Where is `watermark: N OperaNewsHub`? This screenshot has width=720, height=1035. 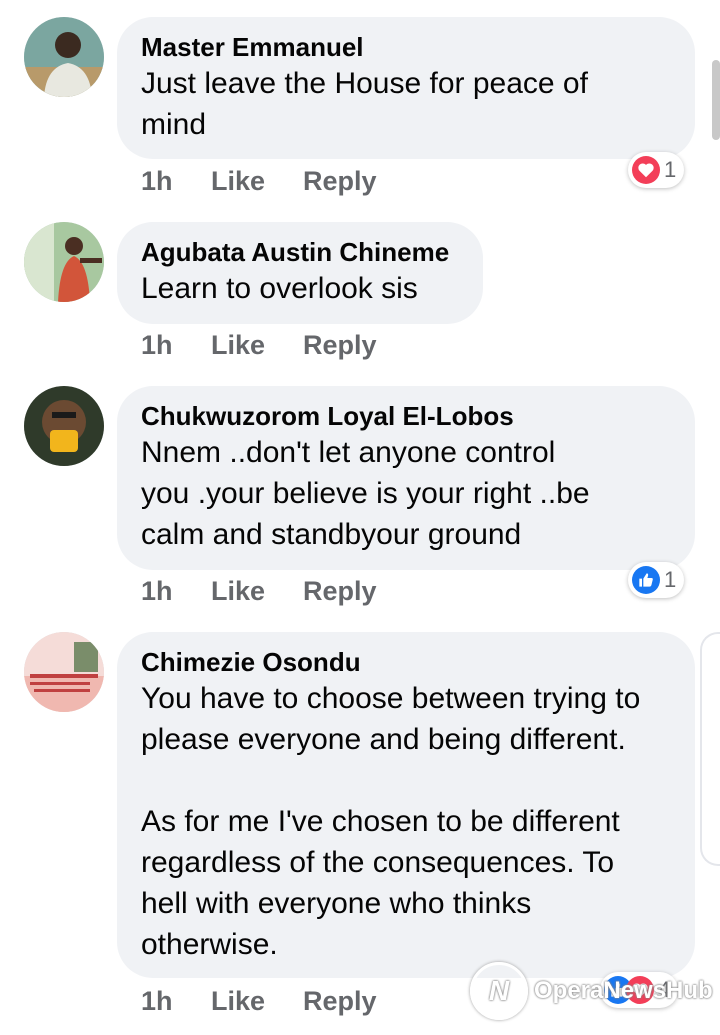
watermark: N OperaNewsHub is located at coordinates (591, 991).